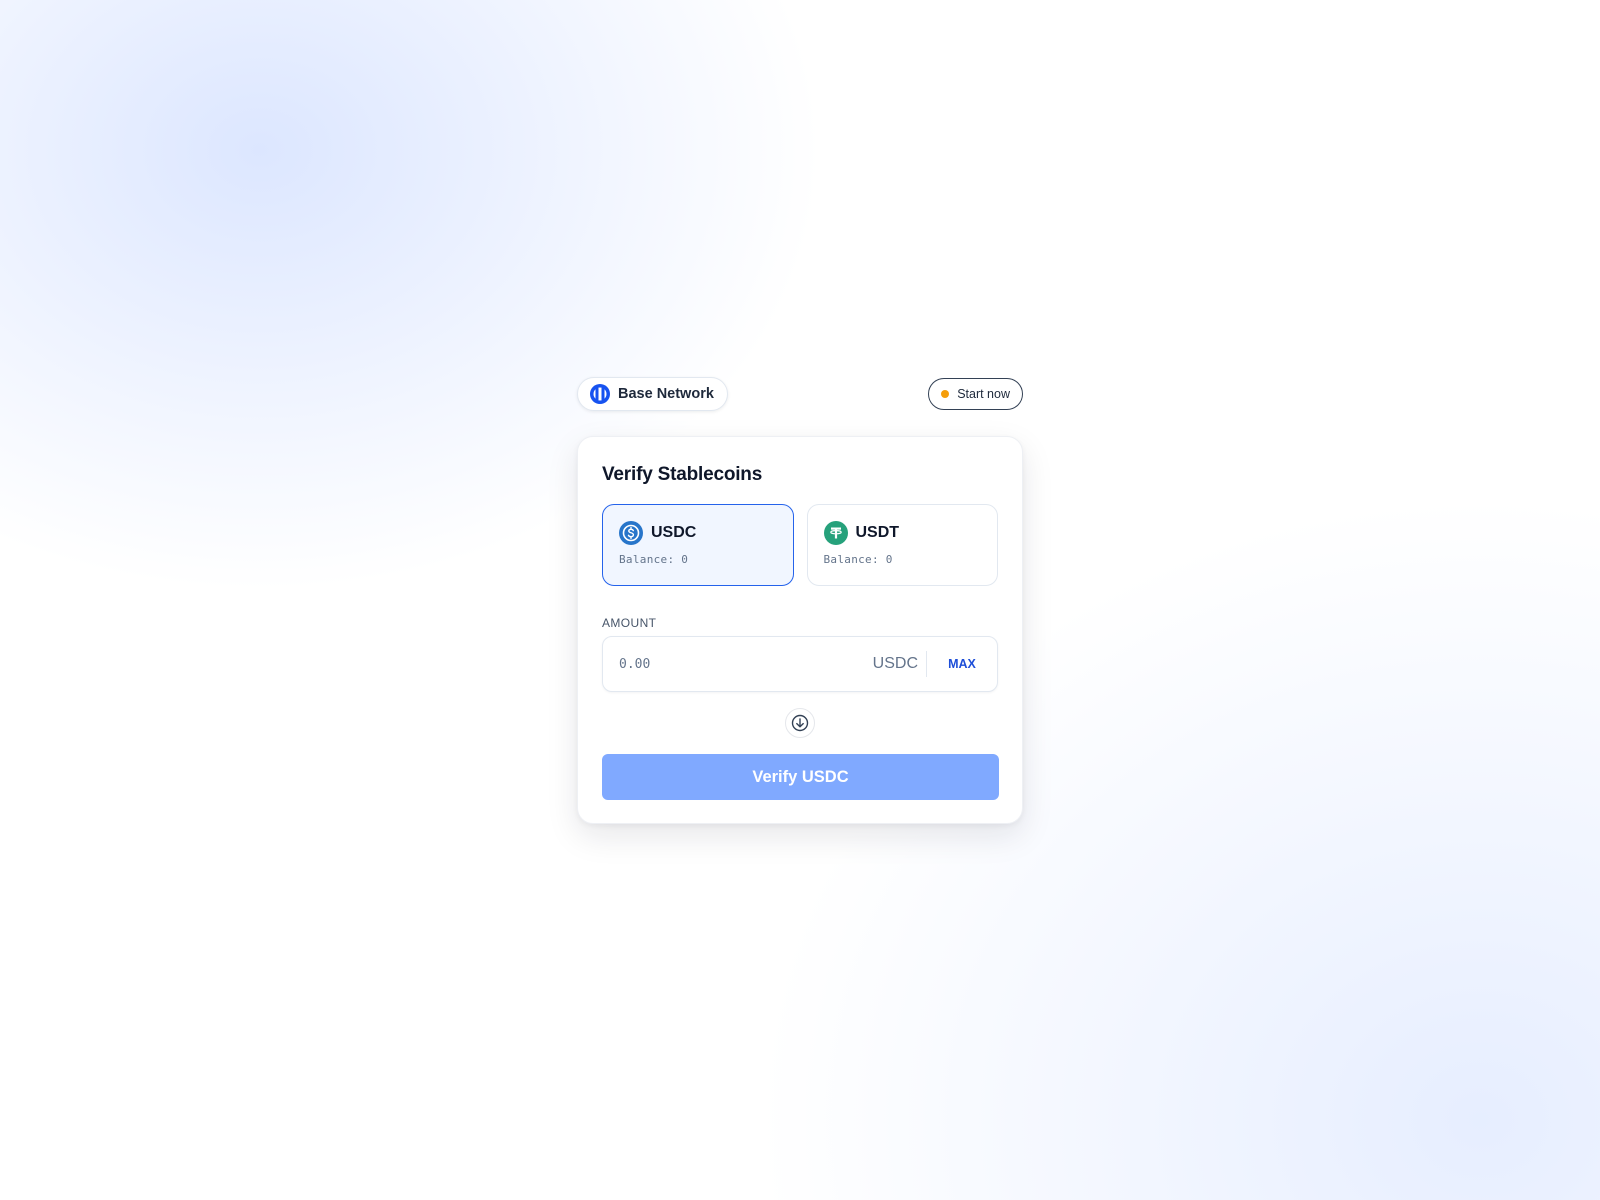 The height and width of the screenshot is (1200, 1600). What do you see at coordinates (600, 394) in the screenshot?
I see `base-logo-icon` at bounding box center [600, 394].